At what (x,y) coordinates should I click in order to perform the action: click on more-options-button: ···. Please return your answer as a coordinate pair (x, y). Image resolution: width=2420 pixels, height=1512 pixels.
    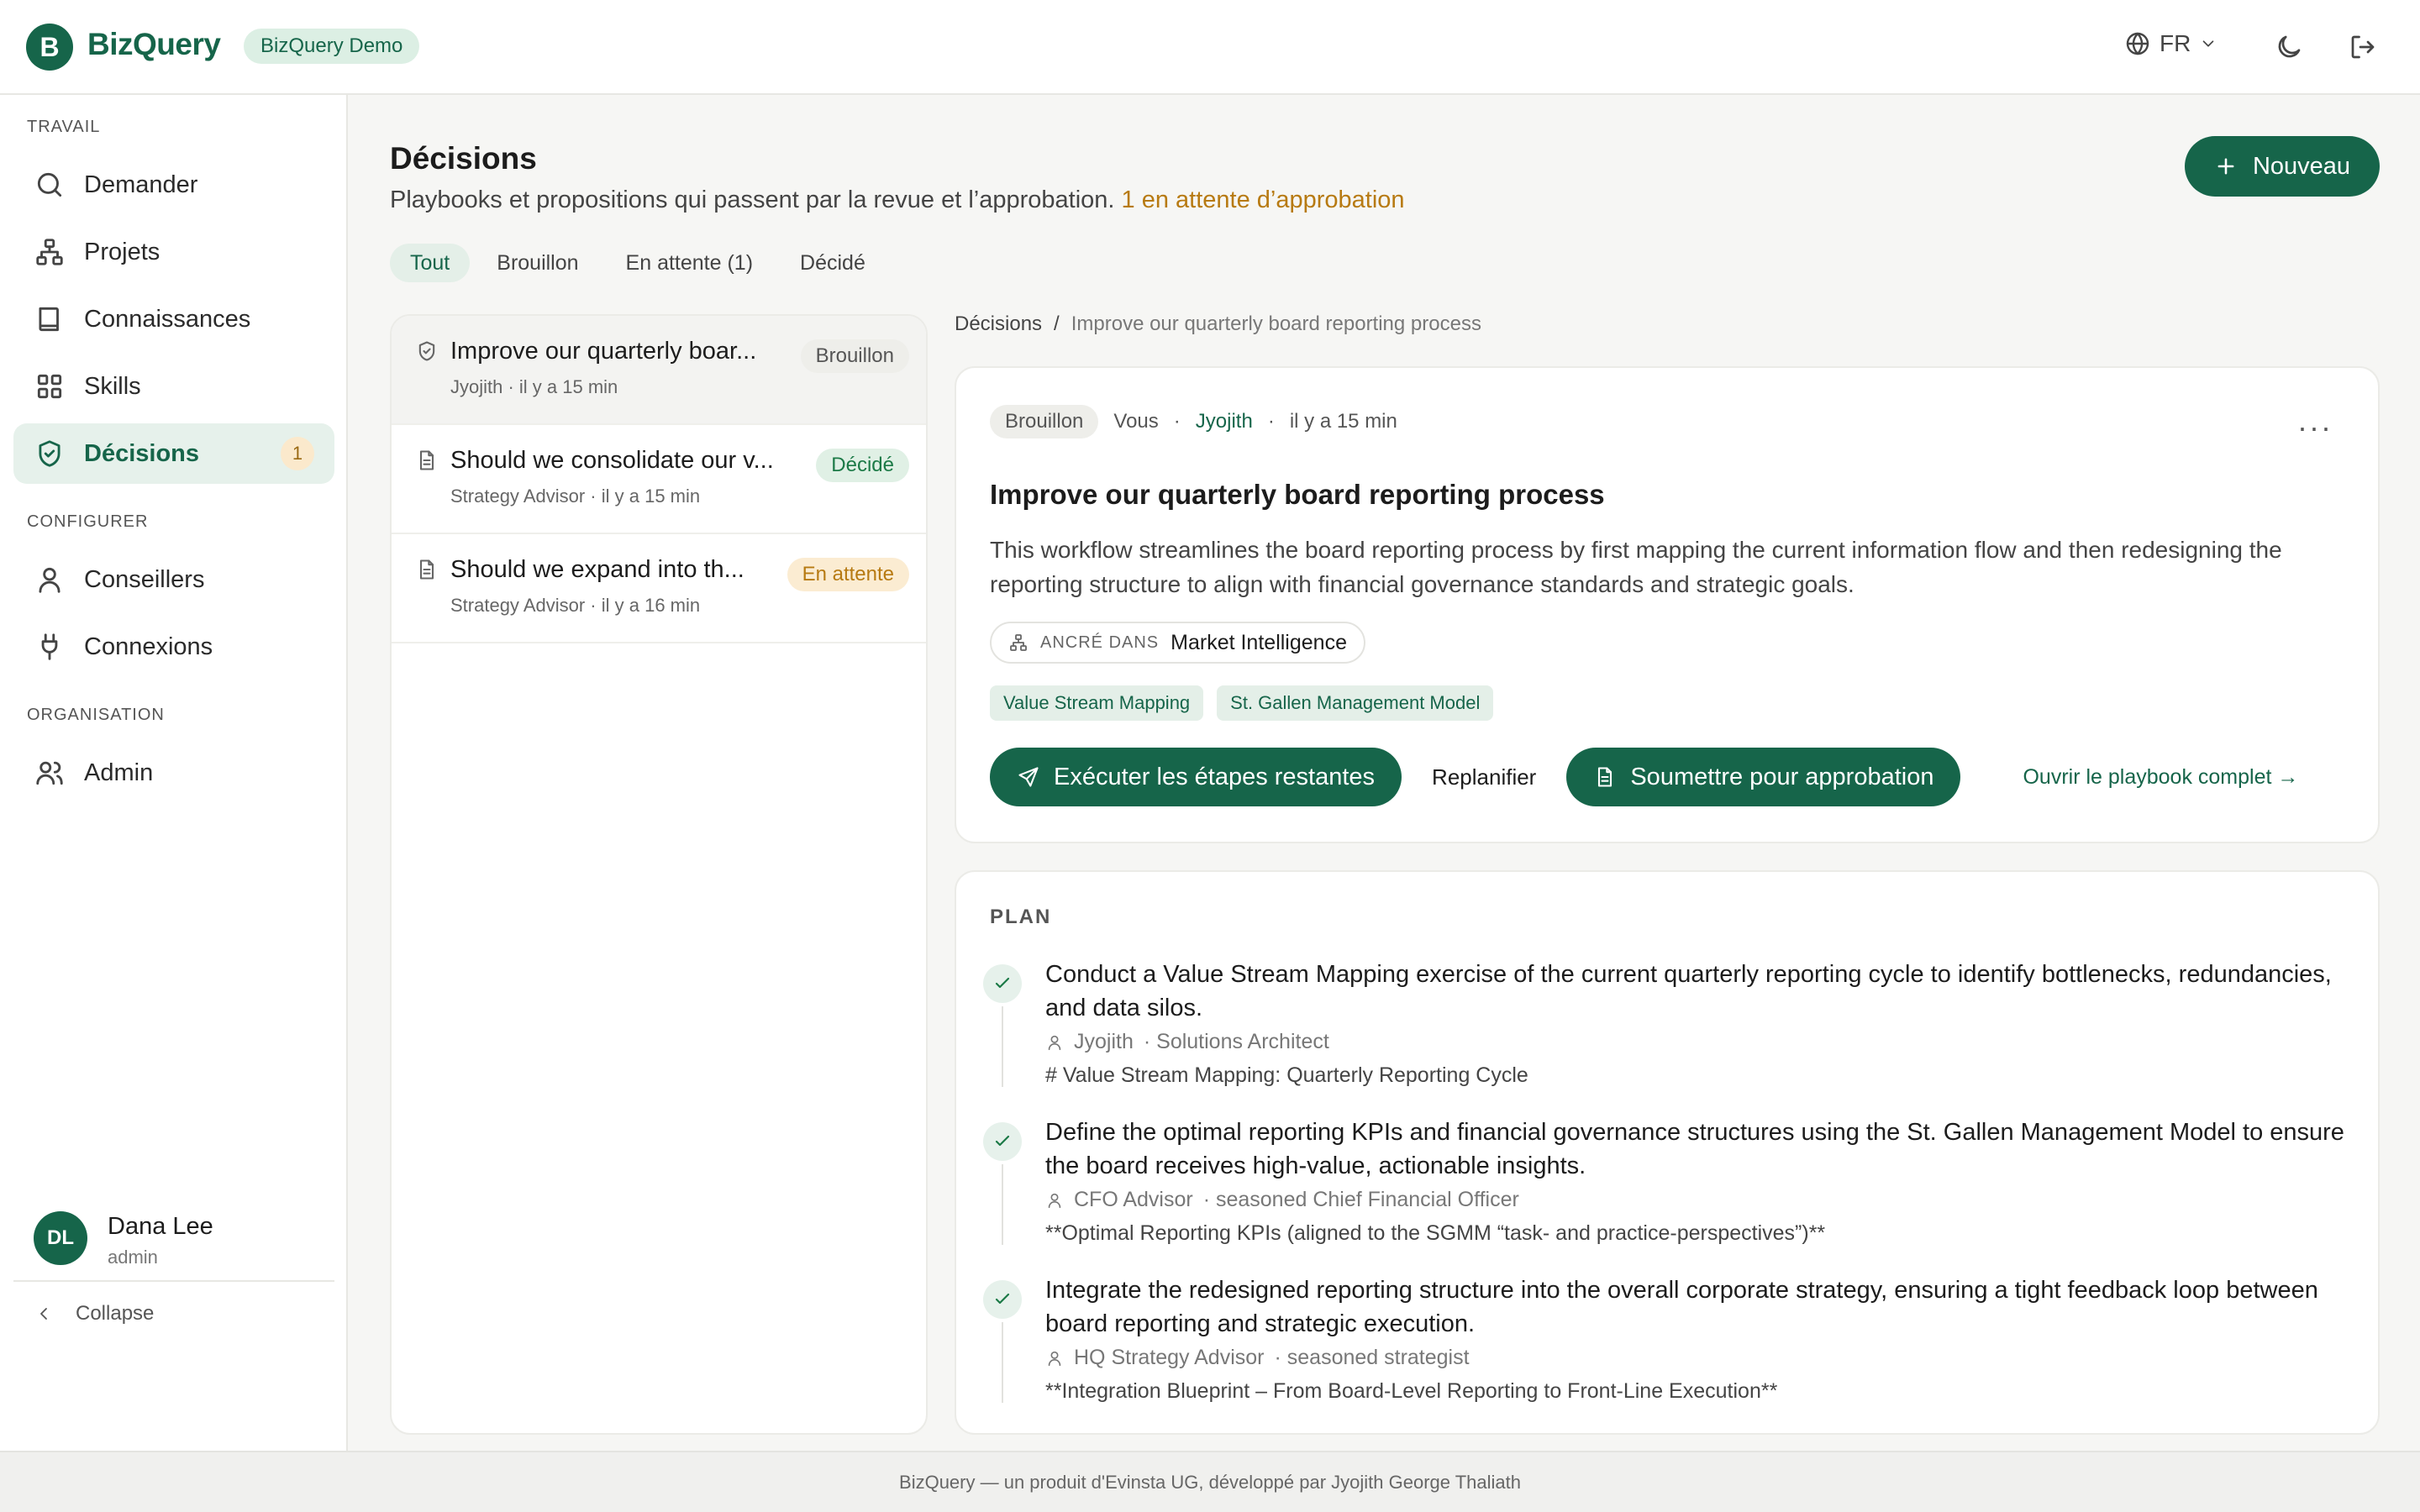
    Looking at the image, I should click on (2315, 427).